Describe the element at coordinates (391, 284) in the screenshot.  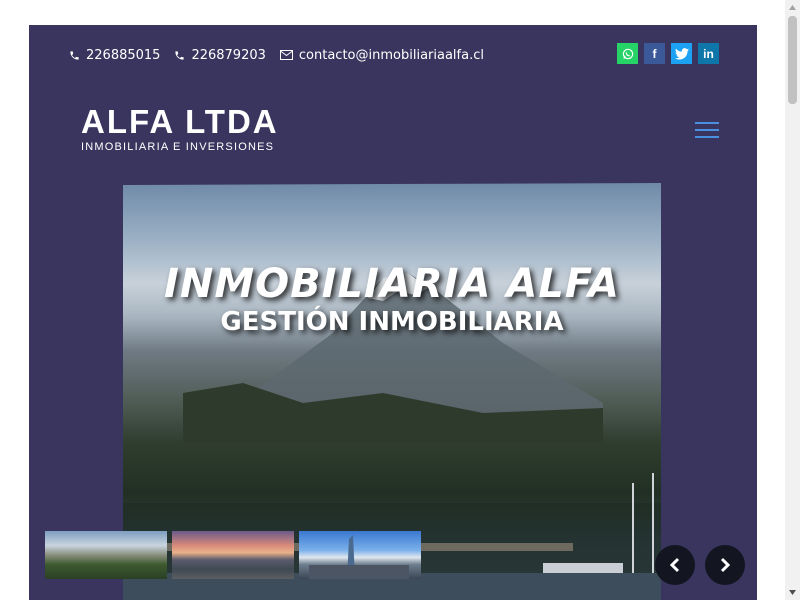
I see `hero-title: INMOBILIARIA ALFA` at that location.